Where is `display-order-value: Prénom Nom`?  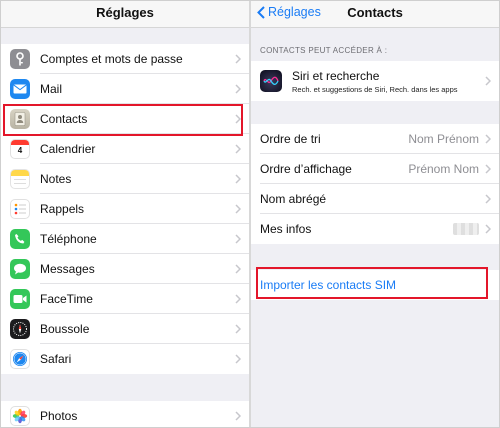
display-order-value: Prénom Nom is located at coordinates (443, 169).